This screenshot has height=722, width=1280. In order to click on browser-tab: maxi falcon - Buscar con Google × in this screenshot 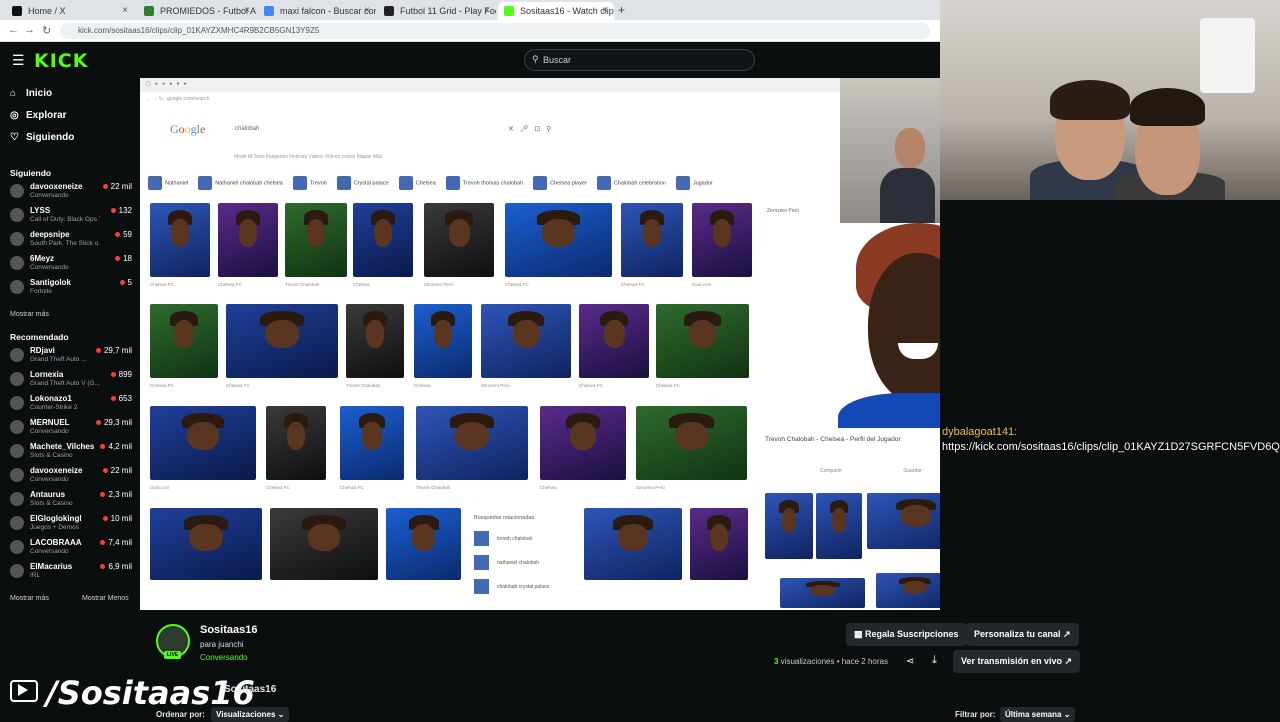, I will do `click(317, 11)`.